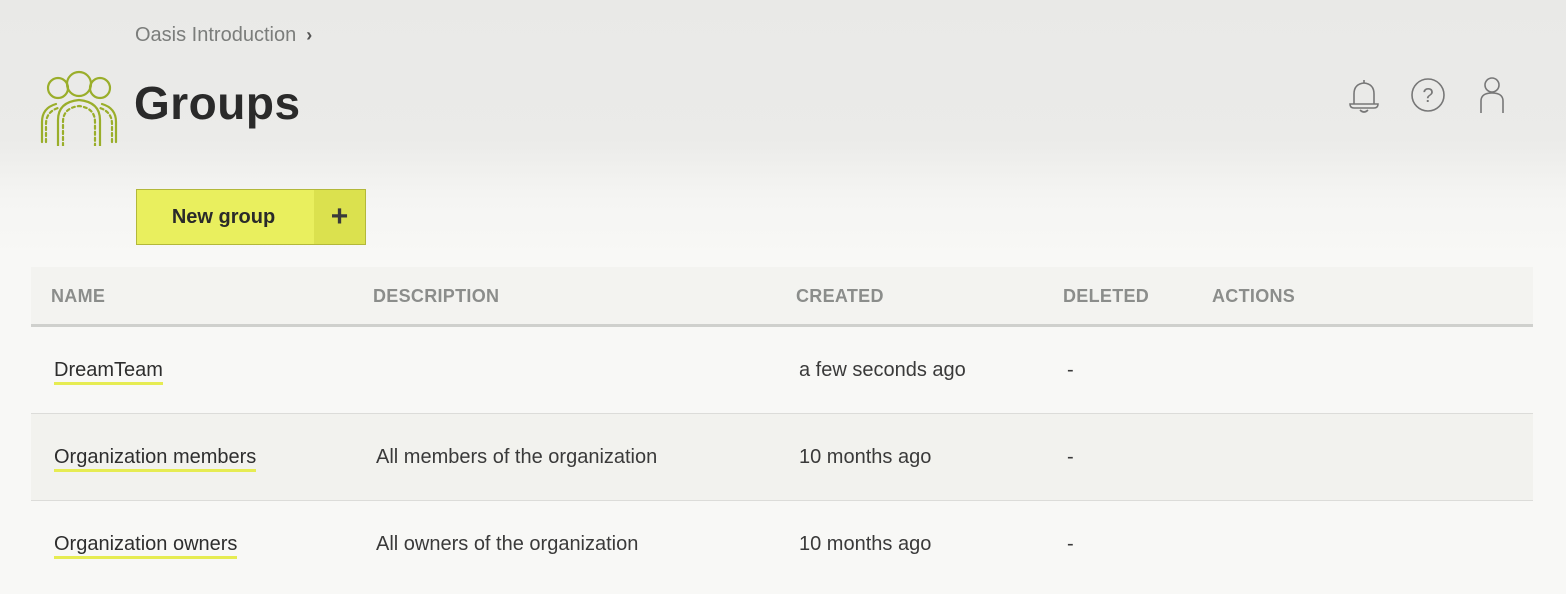 Image resolution: width=1566 pixels, height=594 pixels. I want to click on new-group-label: New group, so click(223, 216).